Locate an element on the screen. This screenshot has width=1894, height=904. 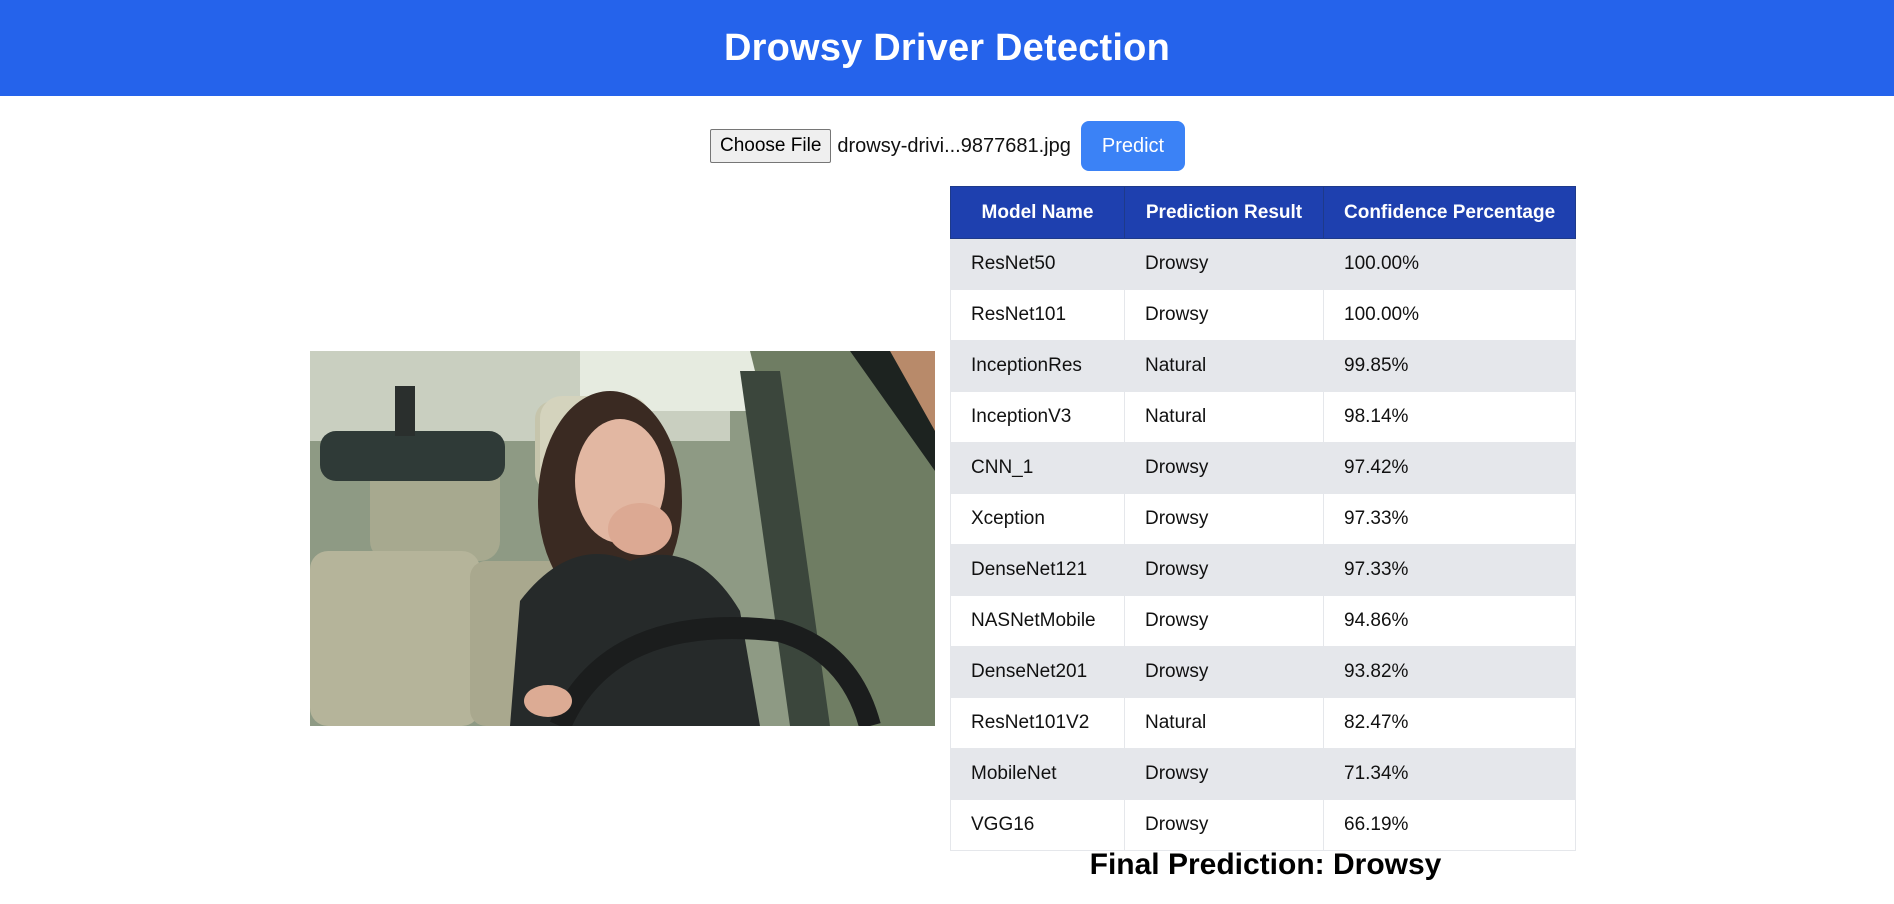
predict-button: Predict is located at coordinates (1133, 146).